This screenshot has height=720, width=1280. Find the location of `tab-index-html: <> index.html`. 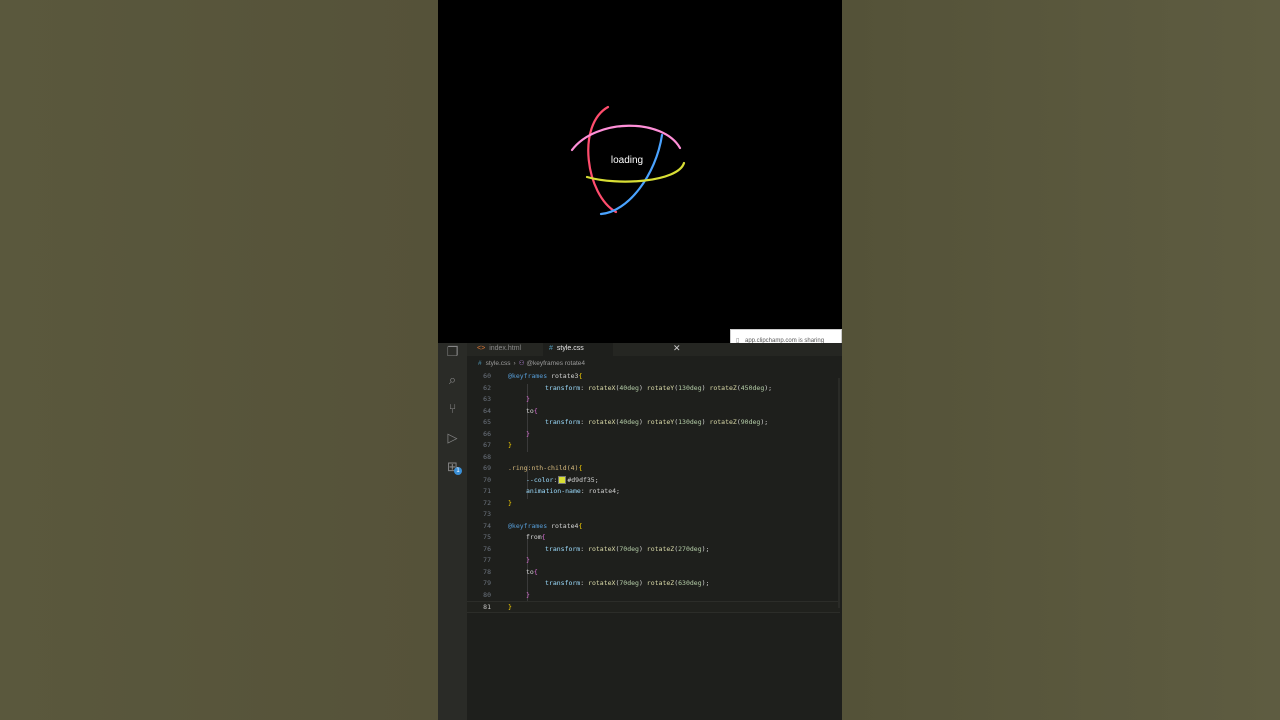

tab-index-html: <> index.html is located at coordinates (506, 349).